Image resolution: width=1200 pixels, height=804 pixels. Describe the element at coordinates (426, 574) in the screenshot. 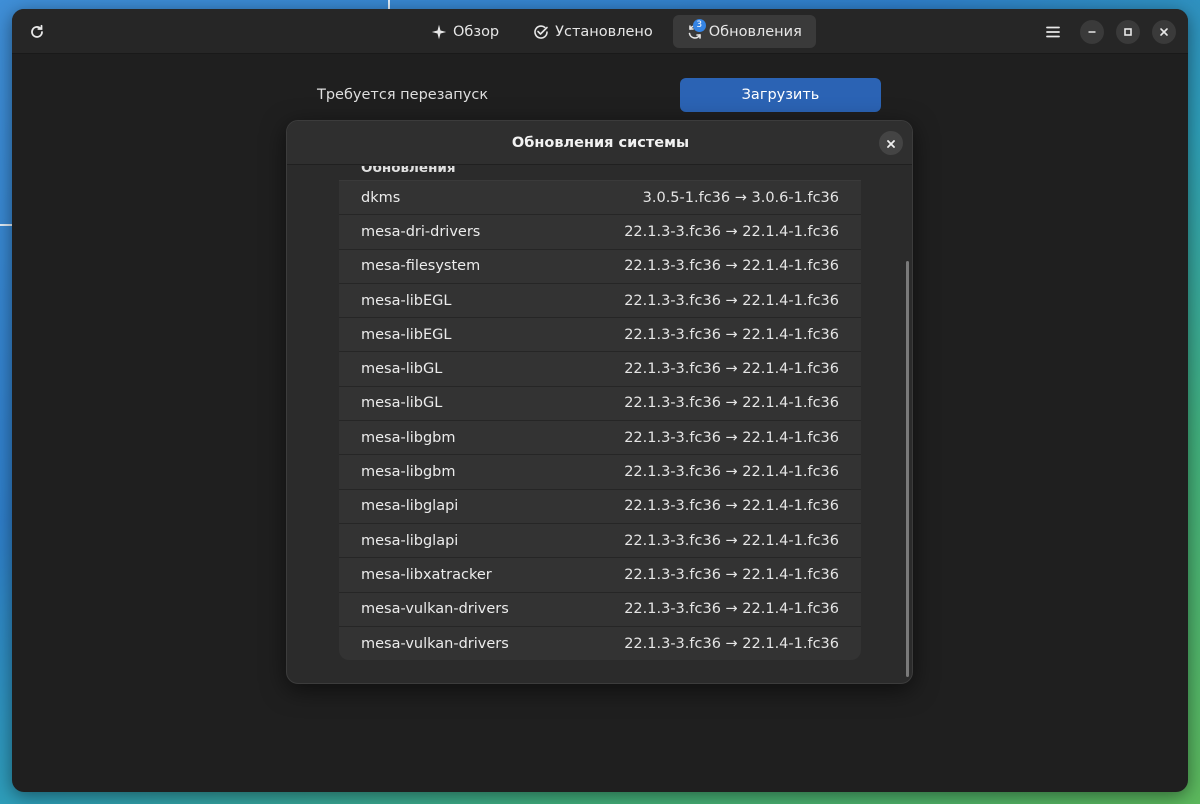

I see `package-name: mesa-libxatracker` at that location.